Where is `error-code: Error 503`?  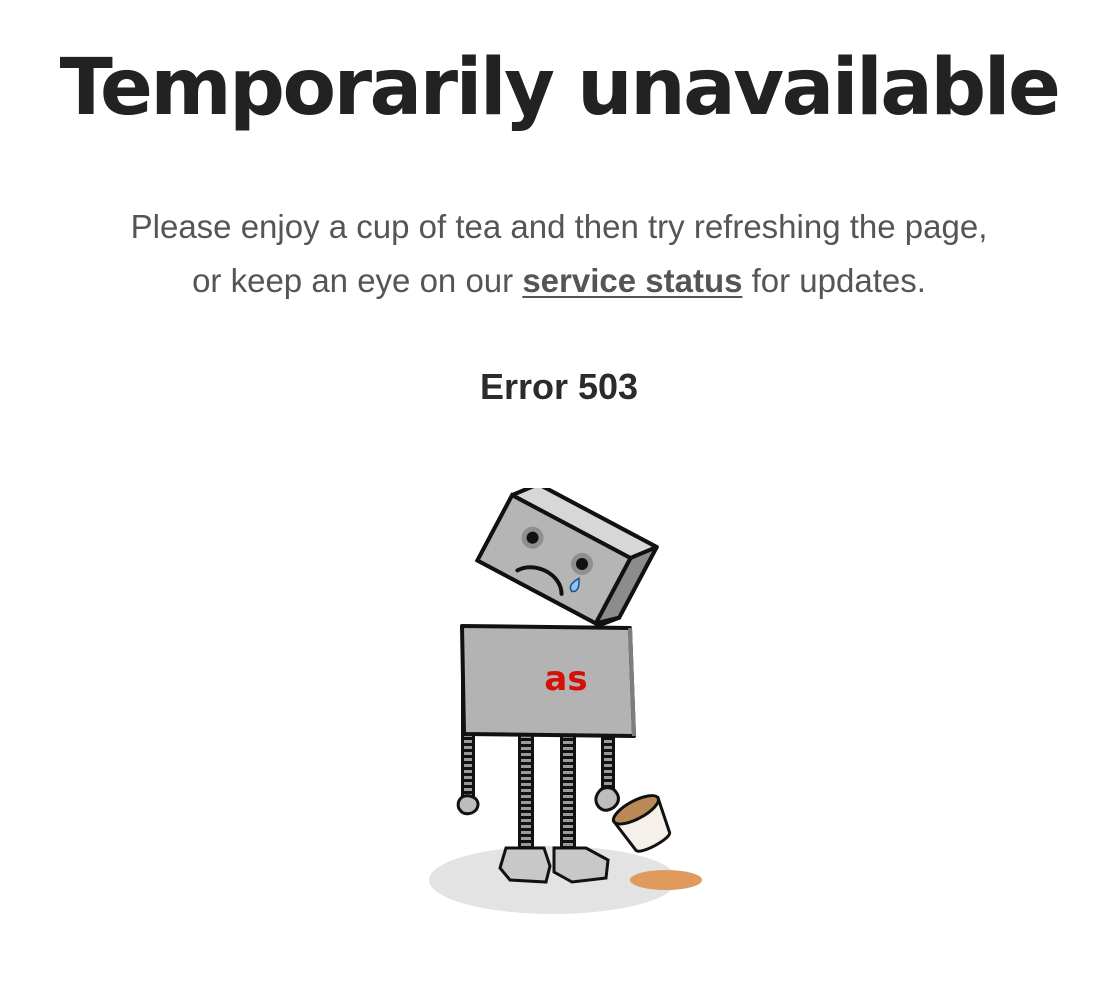 error-code: Error 503 is located at coordinates (559, 386).